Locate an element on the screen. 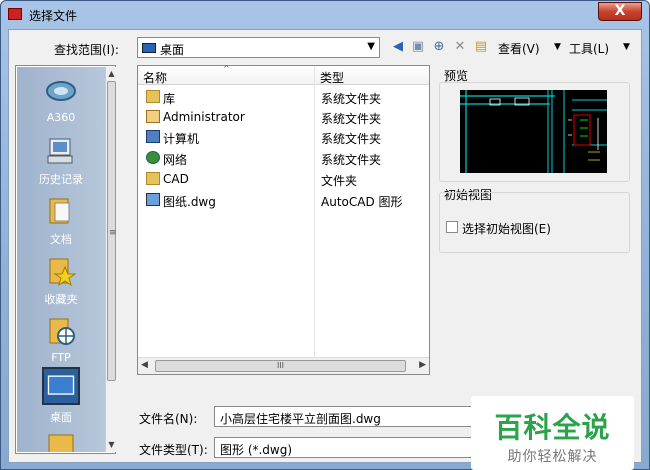  places-scrollbar: ▲ ≡ ▼ is located at coordinates (111, 259).